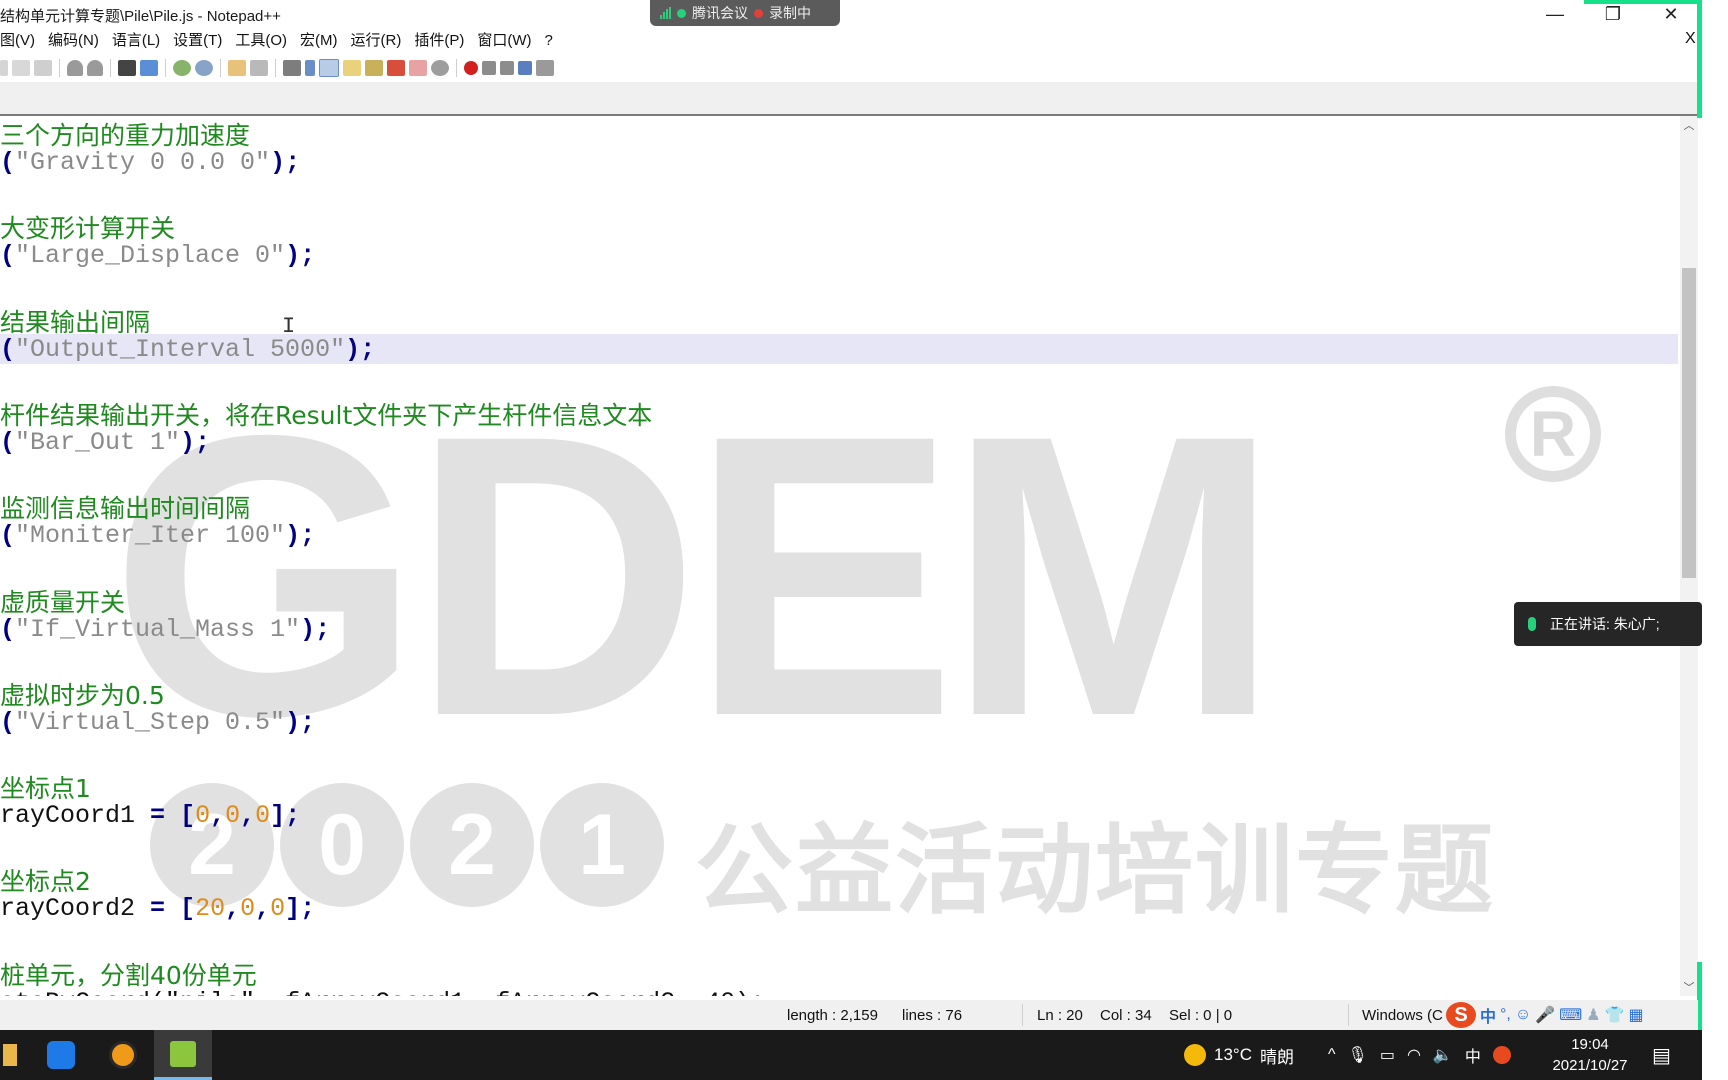 The image size is (1728, 1080). What do you see at coordinates (204, 68) in the screenshot?
I see `zoom-out-icon` at bounding box center [204, 68].